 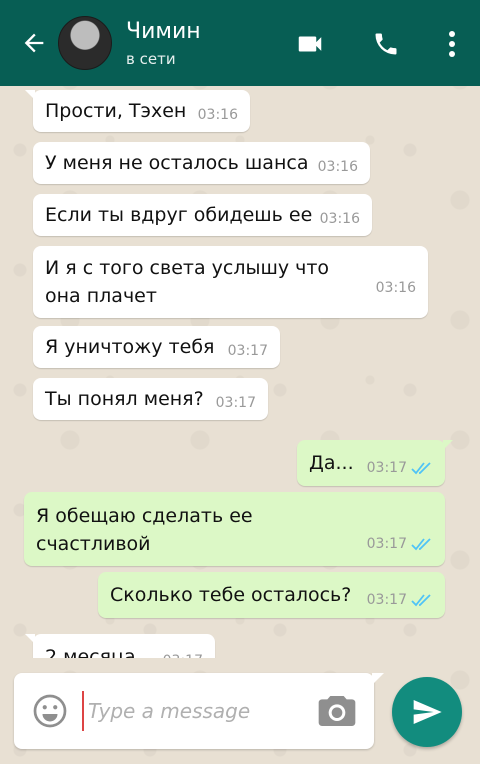 I want to click on camera-button, so click(x=337, y=711).